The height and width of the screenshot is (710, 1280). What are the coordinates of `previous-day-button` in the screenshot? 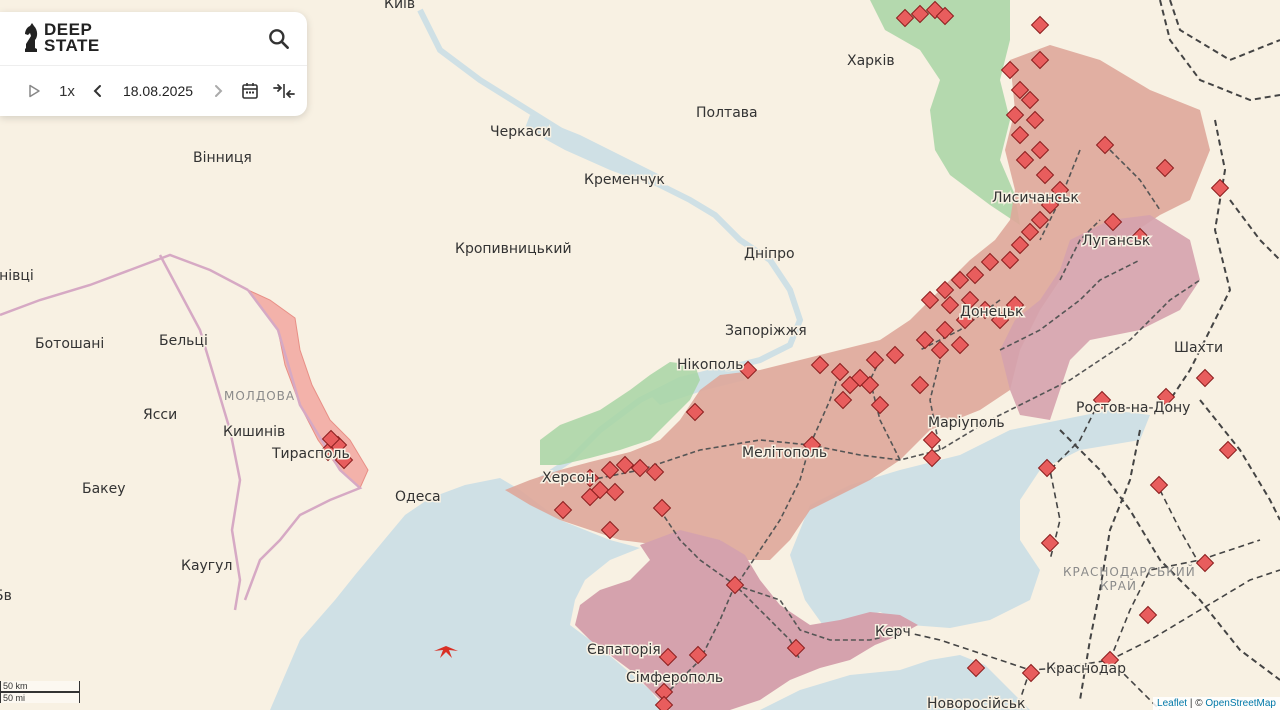 It's located at (98, 91).